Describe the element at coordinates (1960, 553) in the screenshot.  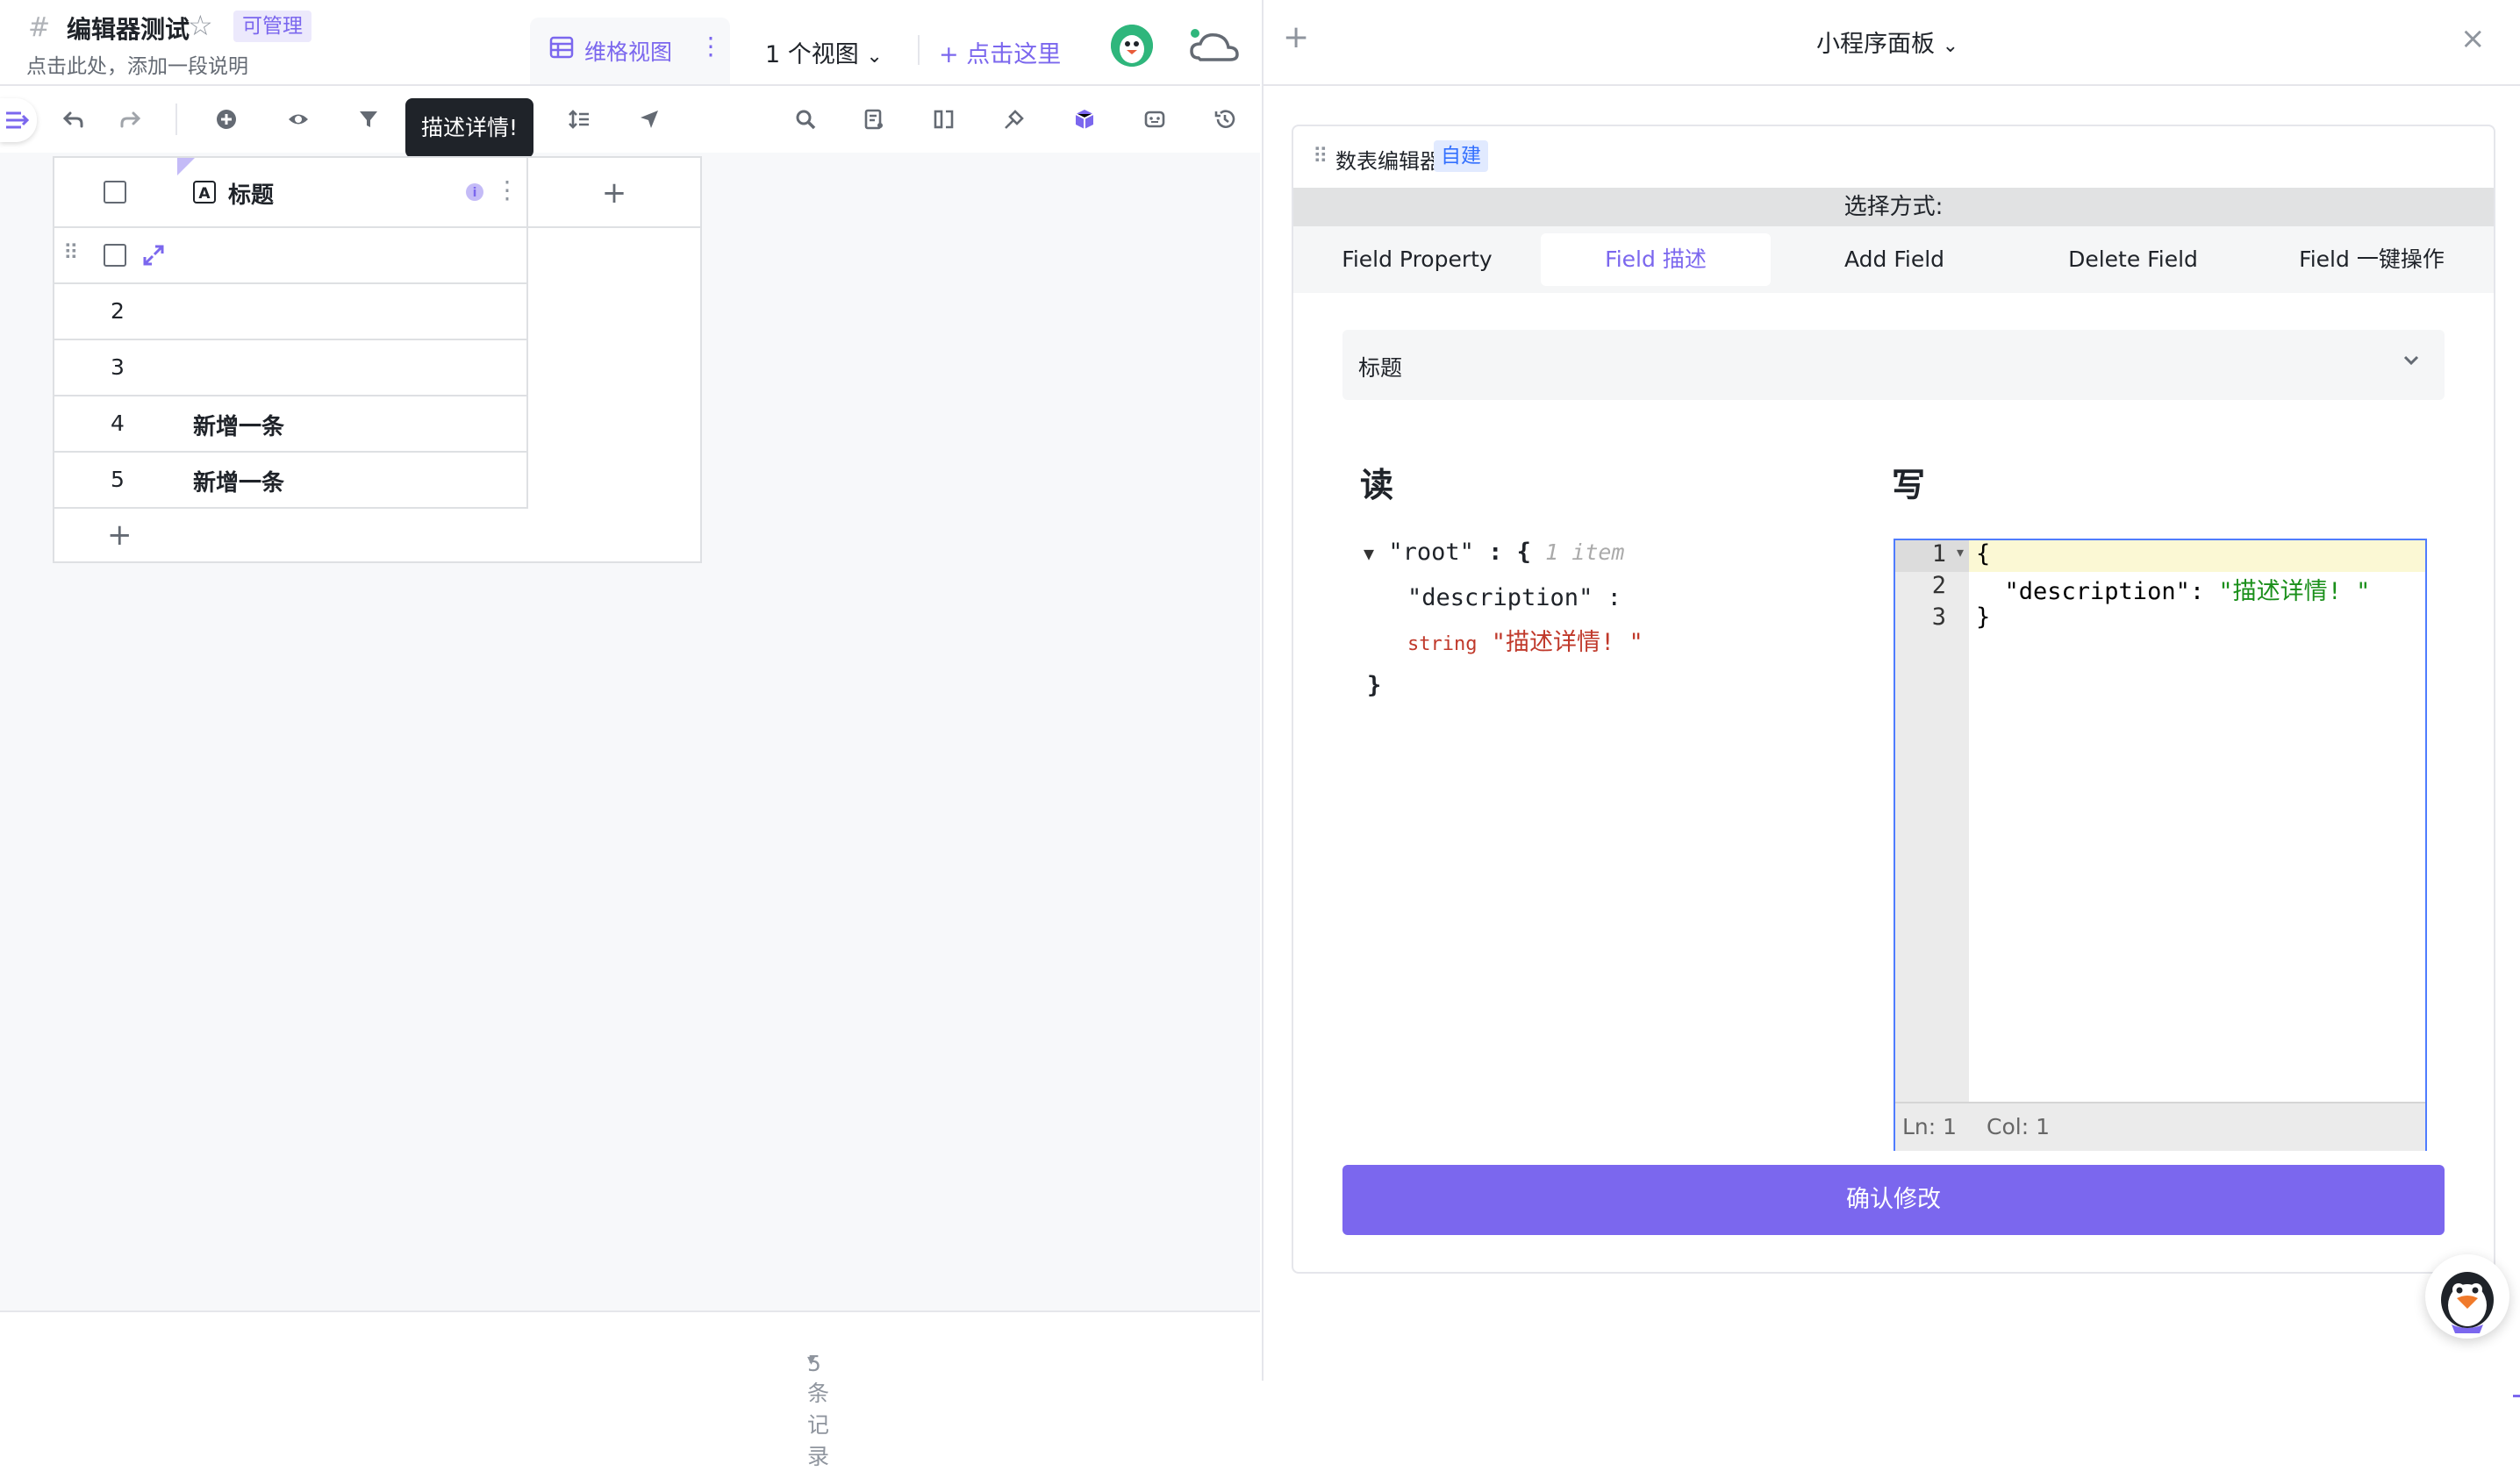
I see `fold-caret-icon: ▾` at that location.